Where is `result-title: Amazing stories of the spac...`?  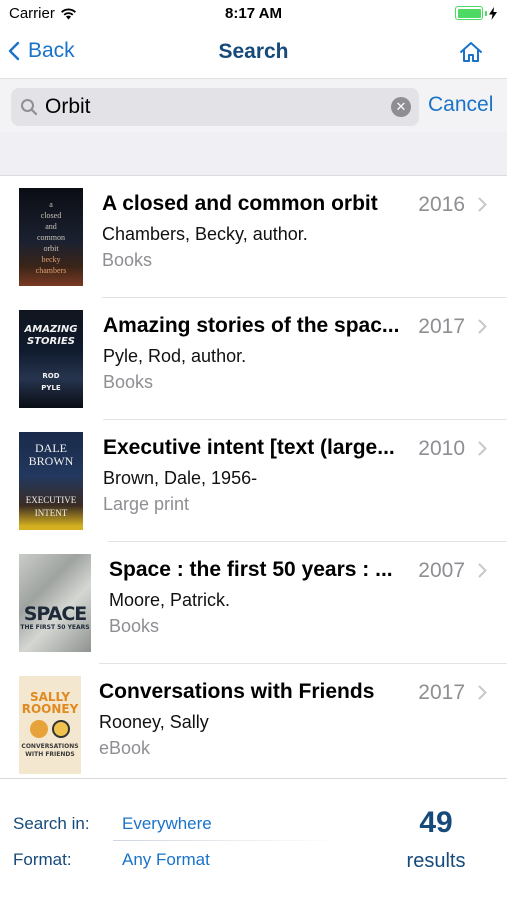 result-title: Amazing stories of the spac... is located at coordinates (251, 325).